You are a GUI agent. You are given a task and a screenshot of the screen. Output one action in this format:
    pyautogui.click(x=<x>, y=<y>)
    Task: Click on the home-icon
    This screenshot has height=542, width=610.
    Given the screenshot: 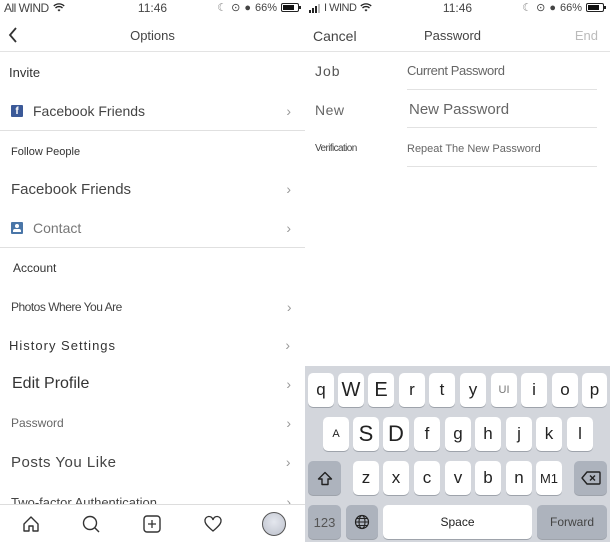 What is the action you would take?
    pyautogui.click(x=31, y=524)
    